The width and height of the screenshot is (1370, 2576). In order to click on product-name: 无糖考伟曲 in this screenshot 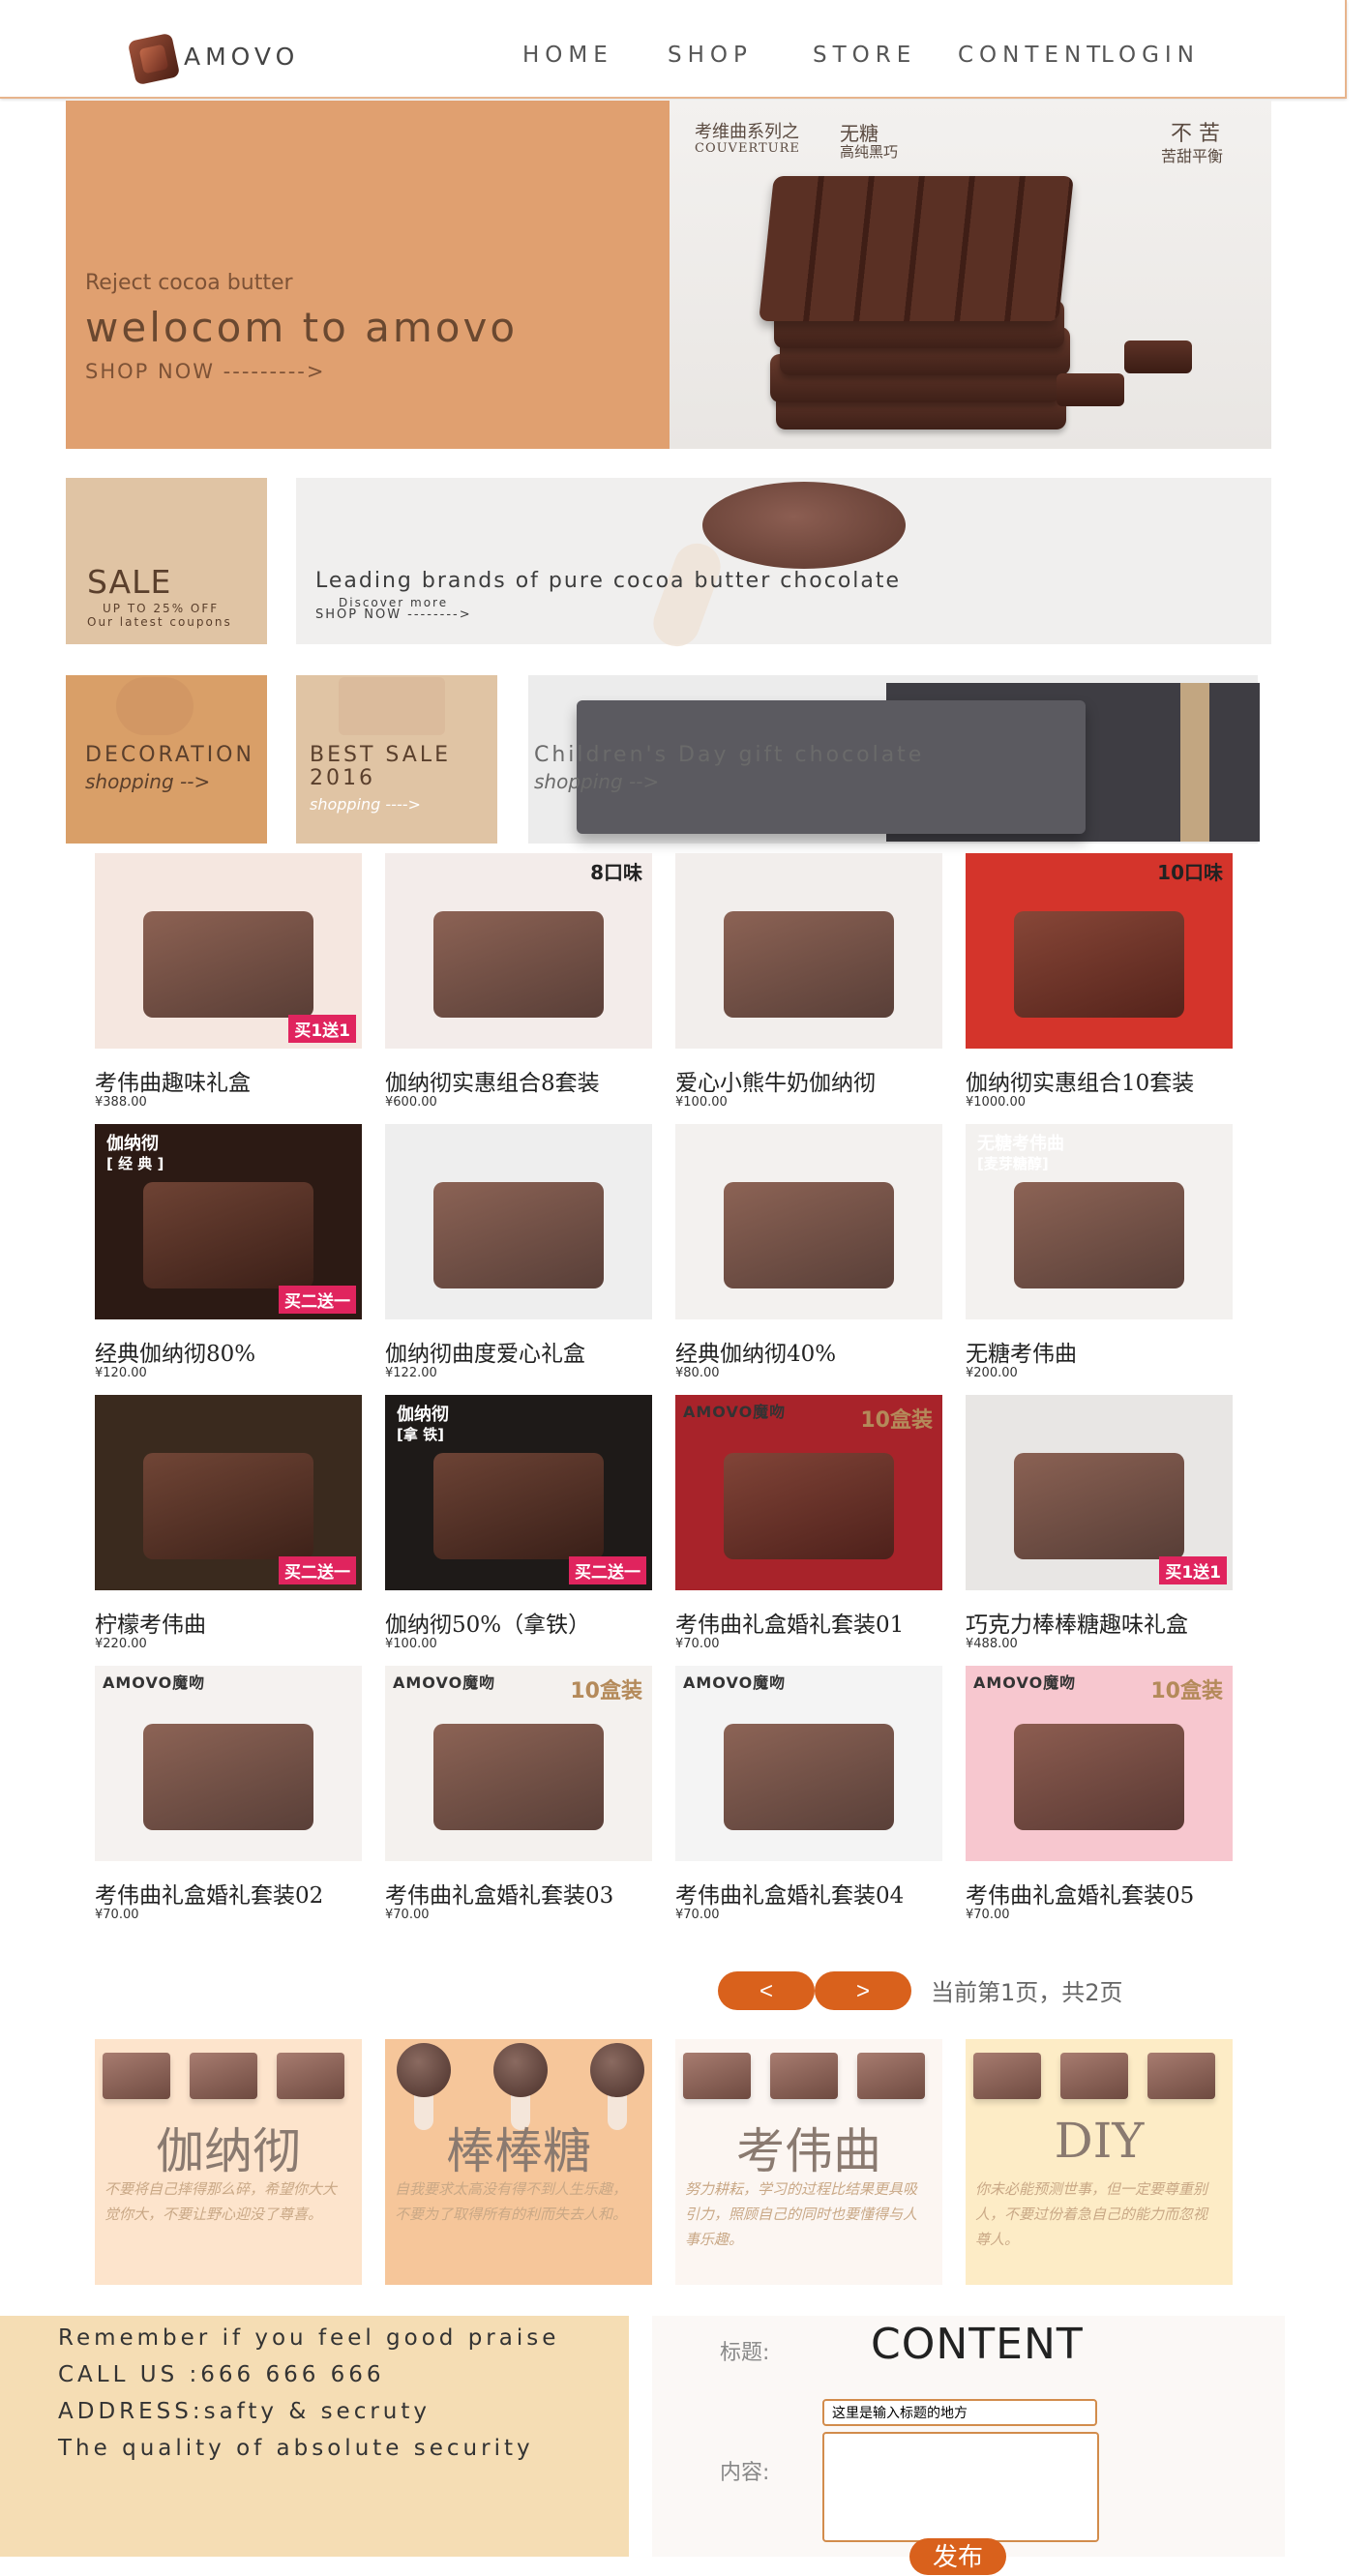, I will do `click(1021, 1351)`.